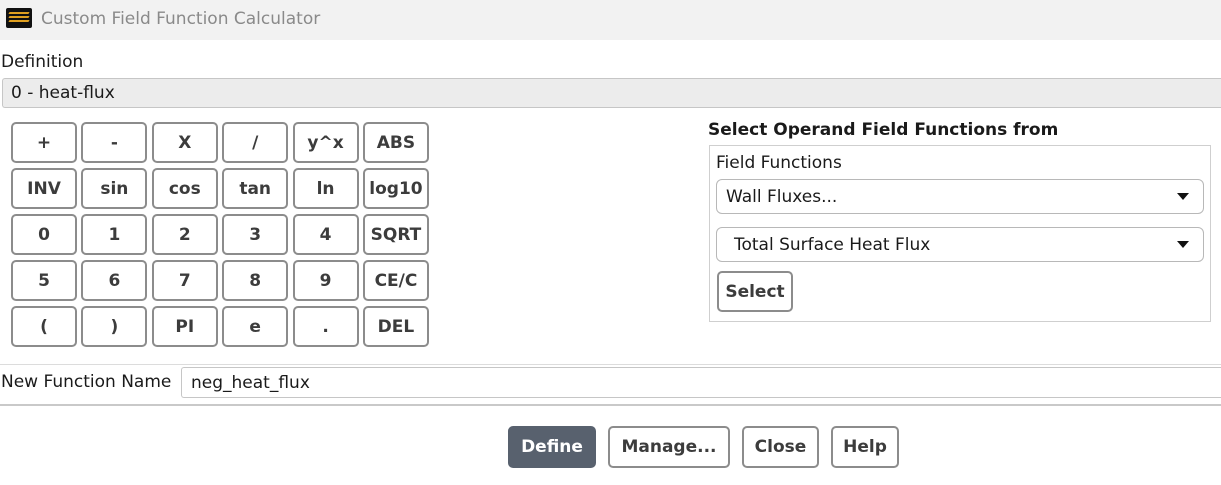 Image resolution: width=1221 pixels, height=485 pixels. Describe the element at coordinates (780, 447) in the screenshot. I see `close-button: Close` at that location.